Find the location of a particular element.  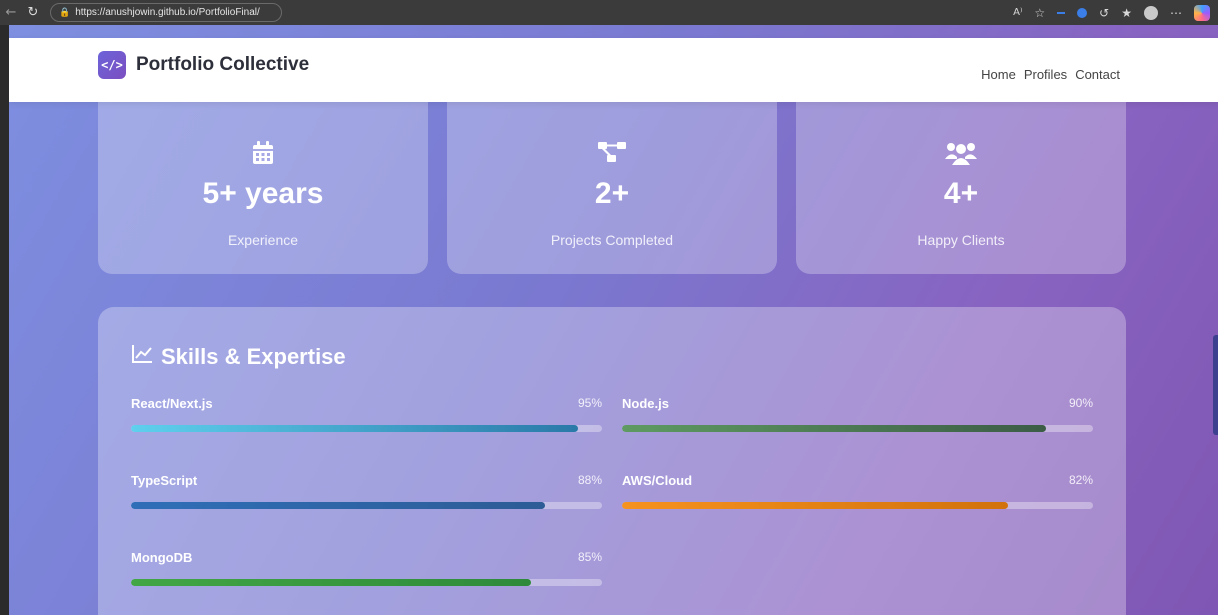

brand-name: Portfolio Collective is located at coordinates (223, 64).